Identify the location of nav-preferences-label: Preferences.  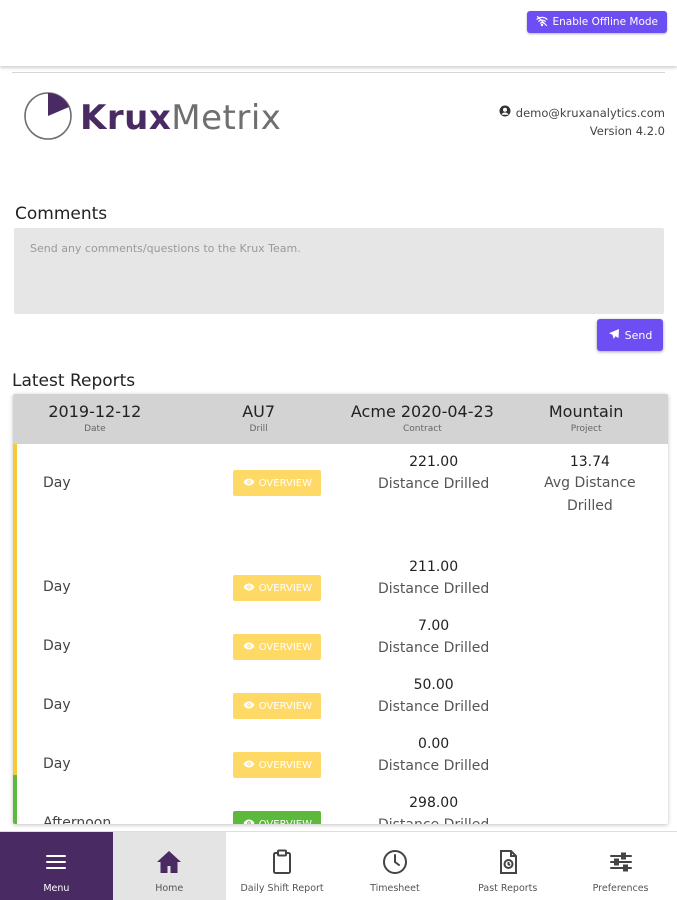
(620, 888).